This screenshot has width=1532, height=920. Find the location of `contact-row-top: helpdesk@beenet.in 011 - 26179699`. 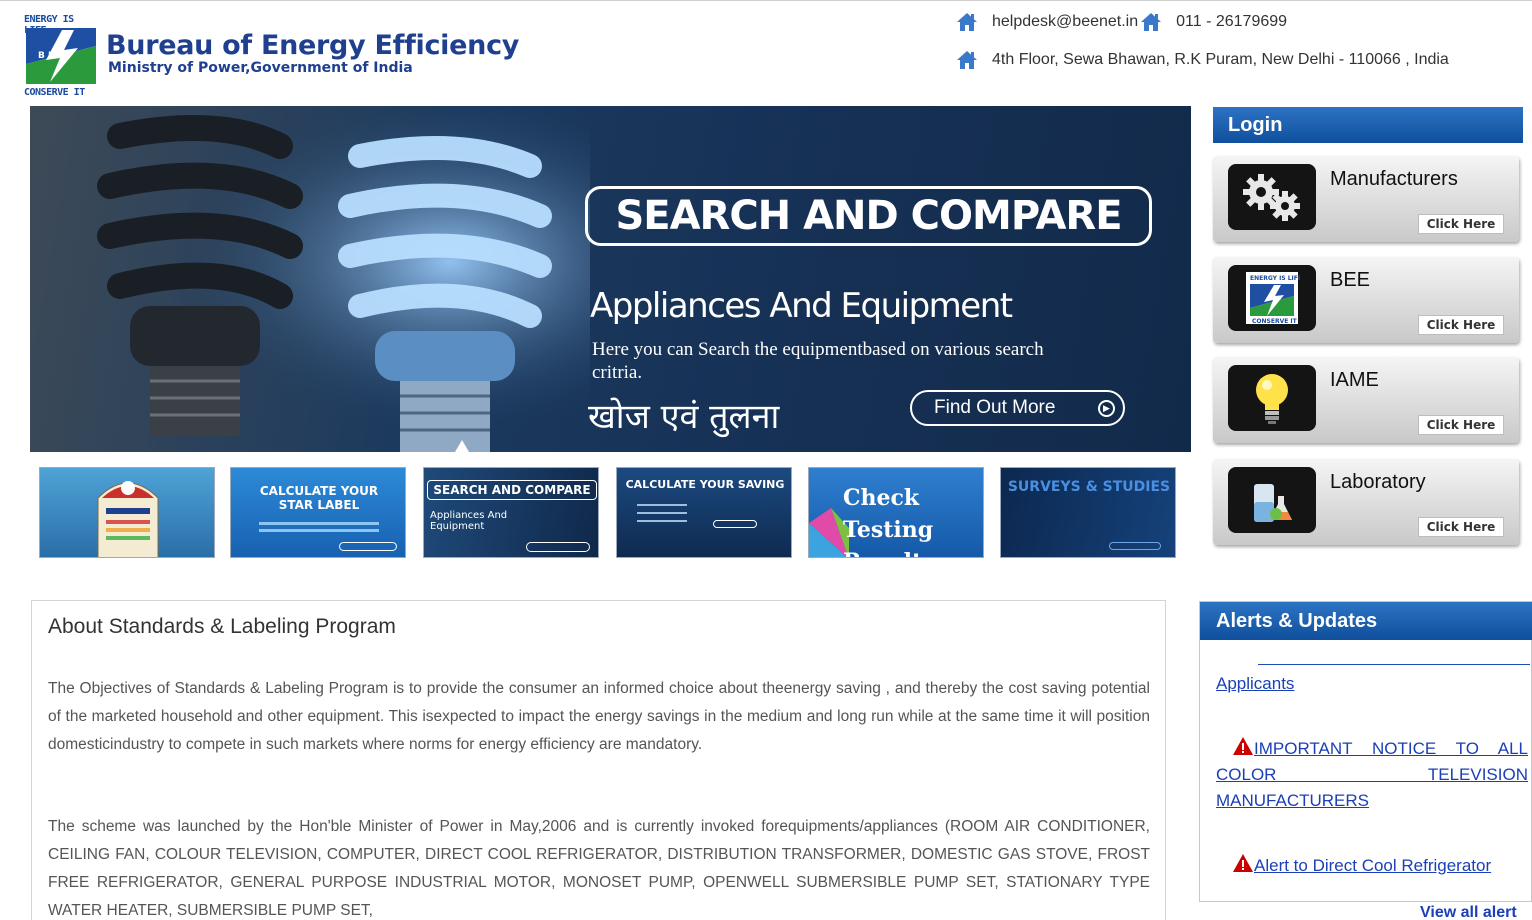

contact-row-top: helpdesk@beenet.in 011 - 26179699 is located at coordinates (1121, 22).